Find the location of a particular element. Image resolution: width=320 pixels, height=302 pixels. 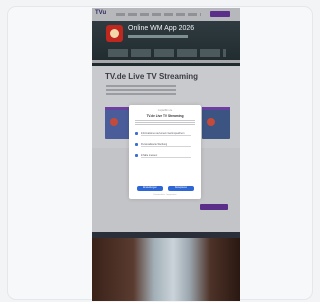

consent-brand: tvspielfilm.de is located at coordinates (165, 110).